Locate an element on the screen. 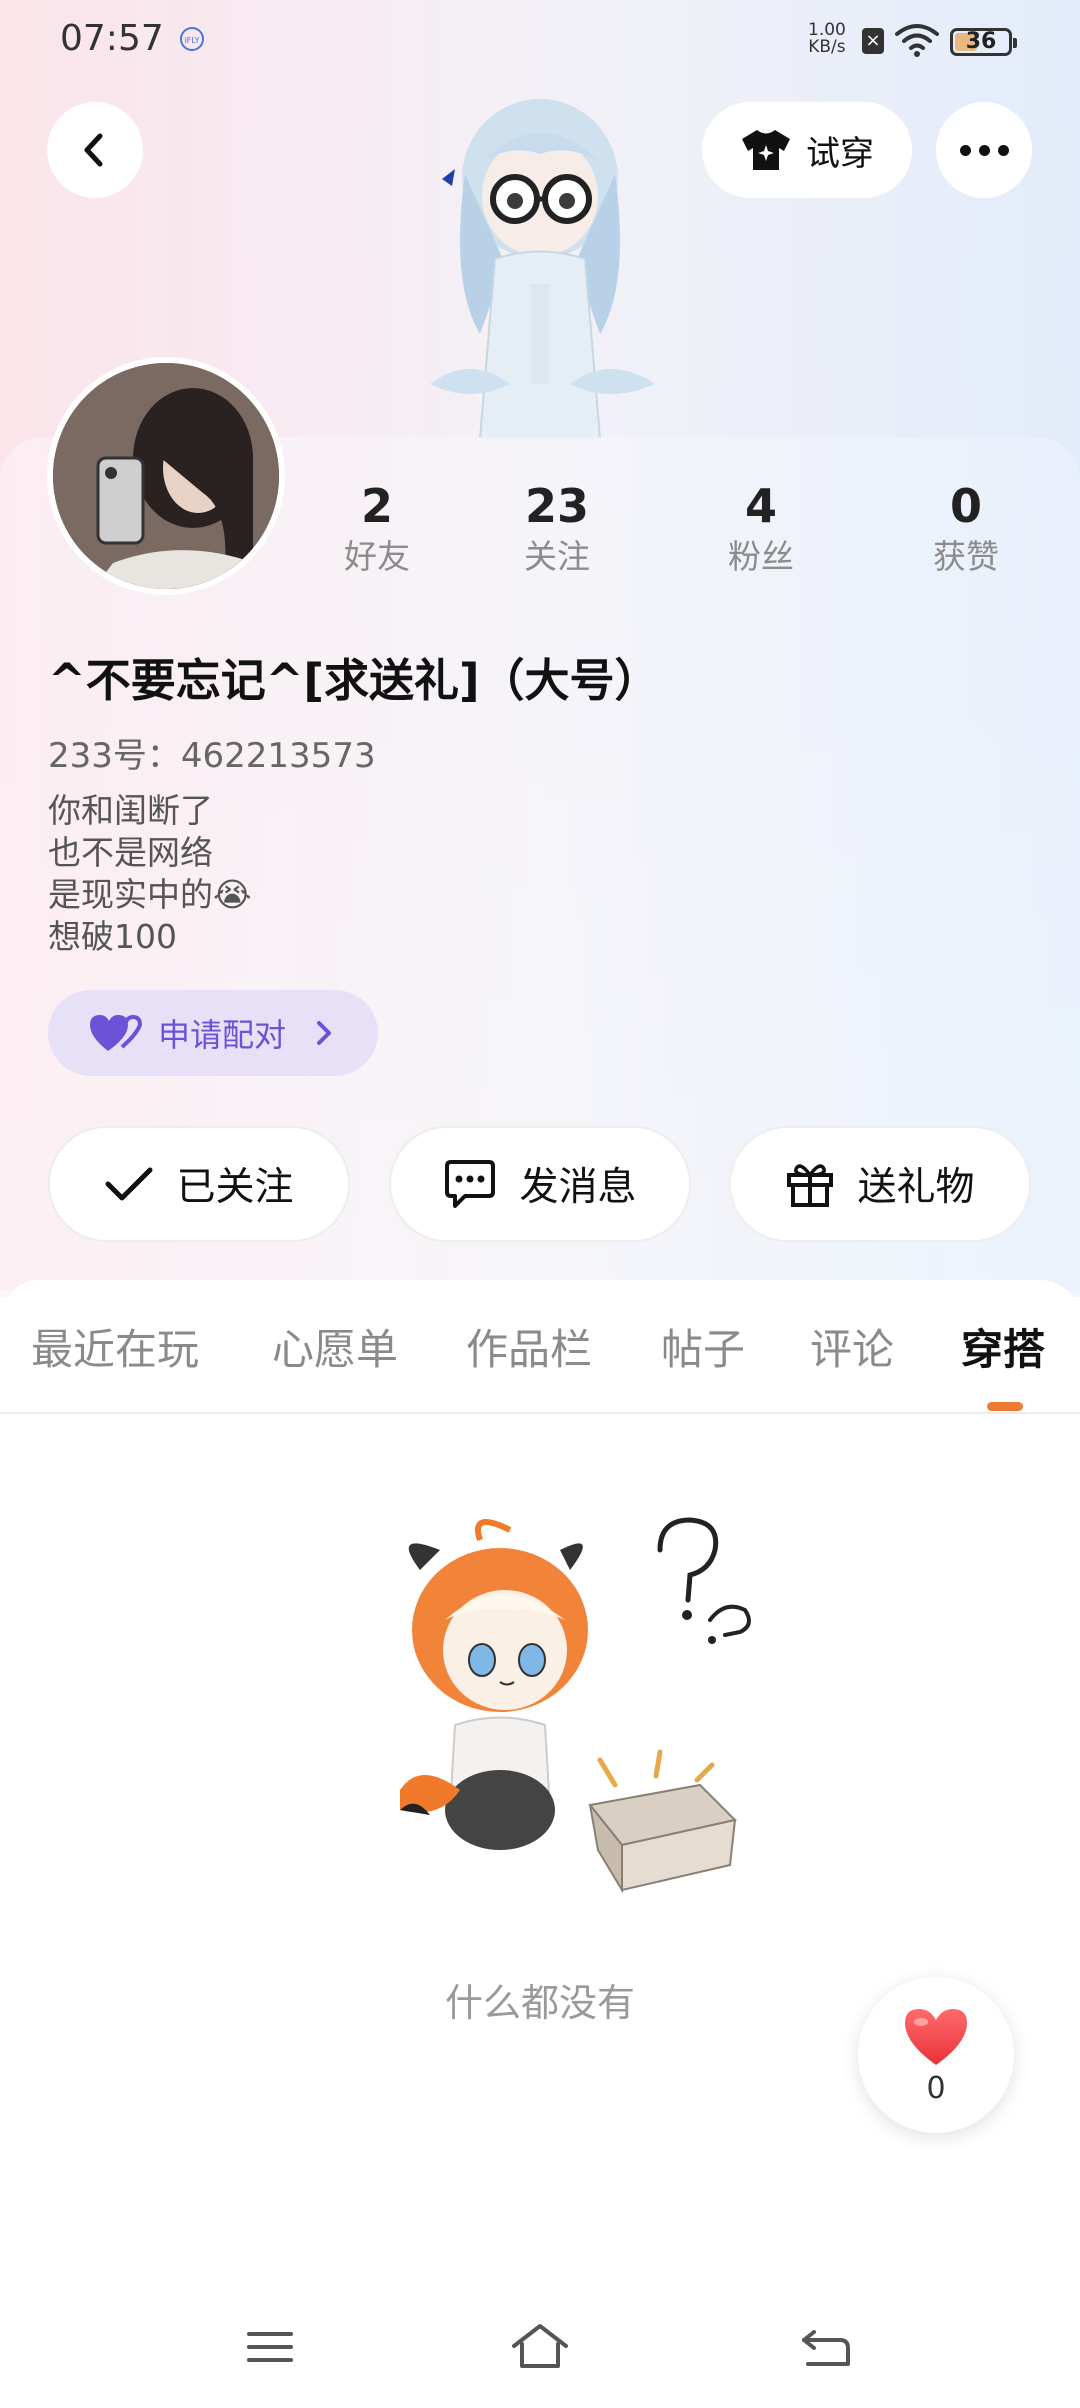  bio: 你和闺断了 也不是网络 是现实中的😭 想破100 is located at coordinates (150, 874).